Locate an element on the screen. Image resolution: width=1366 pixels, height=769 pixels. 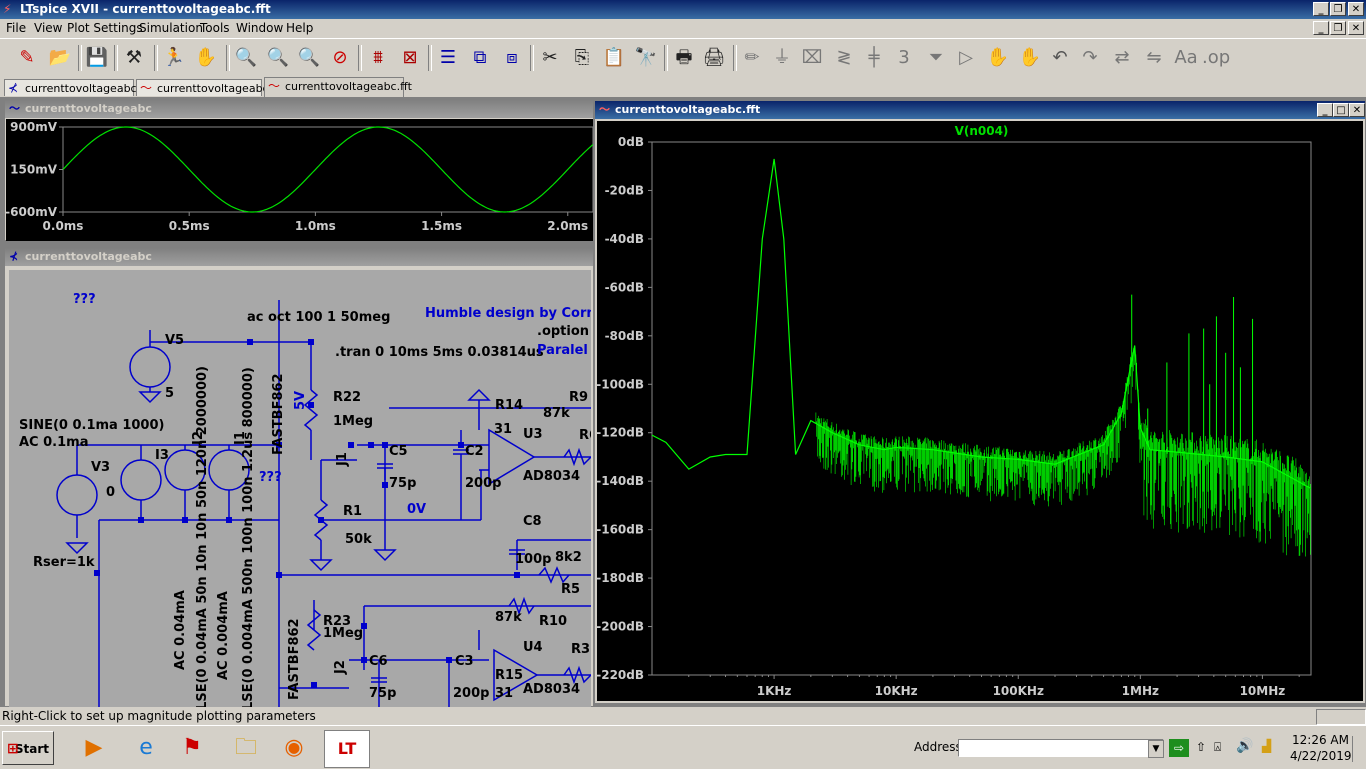
u3-label: U3 is located at coordinates (533, 434).